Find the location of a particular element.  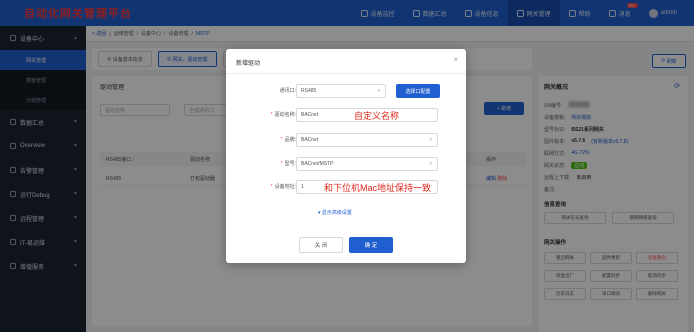

device-address-row: * 设备地址: 1 和下位机Mac地址保持一致 is located at coordinates (346, 187).